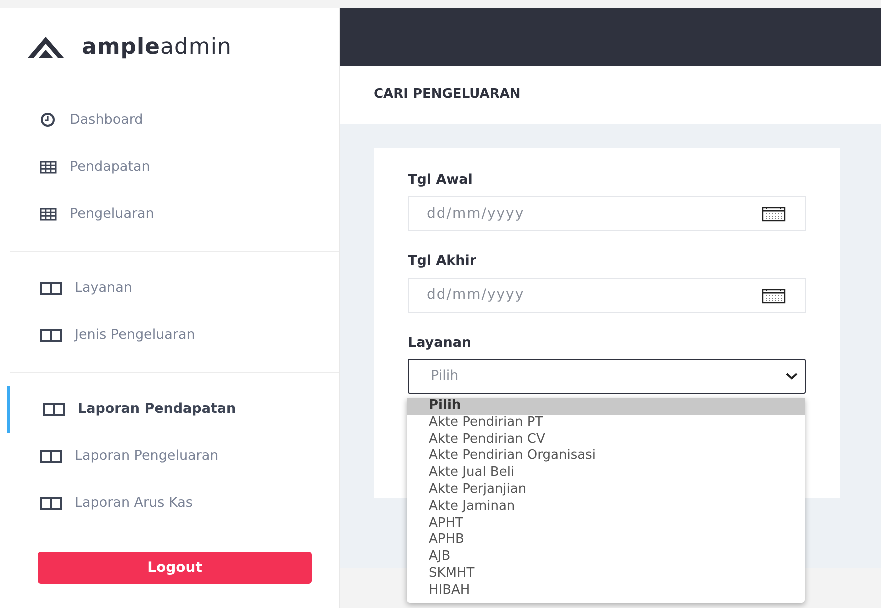  What do you see at coordinates (447, 95) in the screenshot?
I see `page-title: CARI PENGELUARAN` at bounding box center [447, 95].